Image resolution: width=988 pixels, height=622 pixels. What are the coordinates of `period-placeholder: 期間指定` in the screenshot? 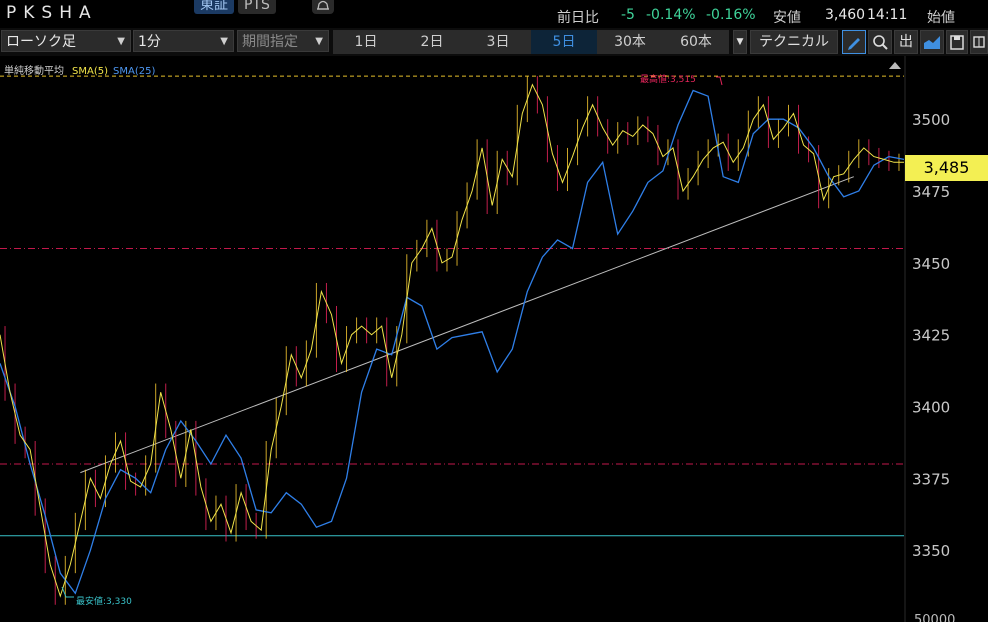 It's located at (270, 42).